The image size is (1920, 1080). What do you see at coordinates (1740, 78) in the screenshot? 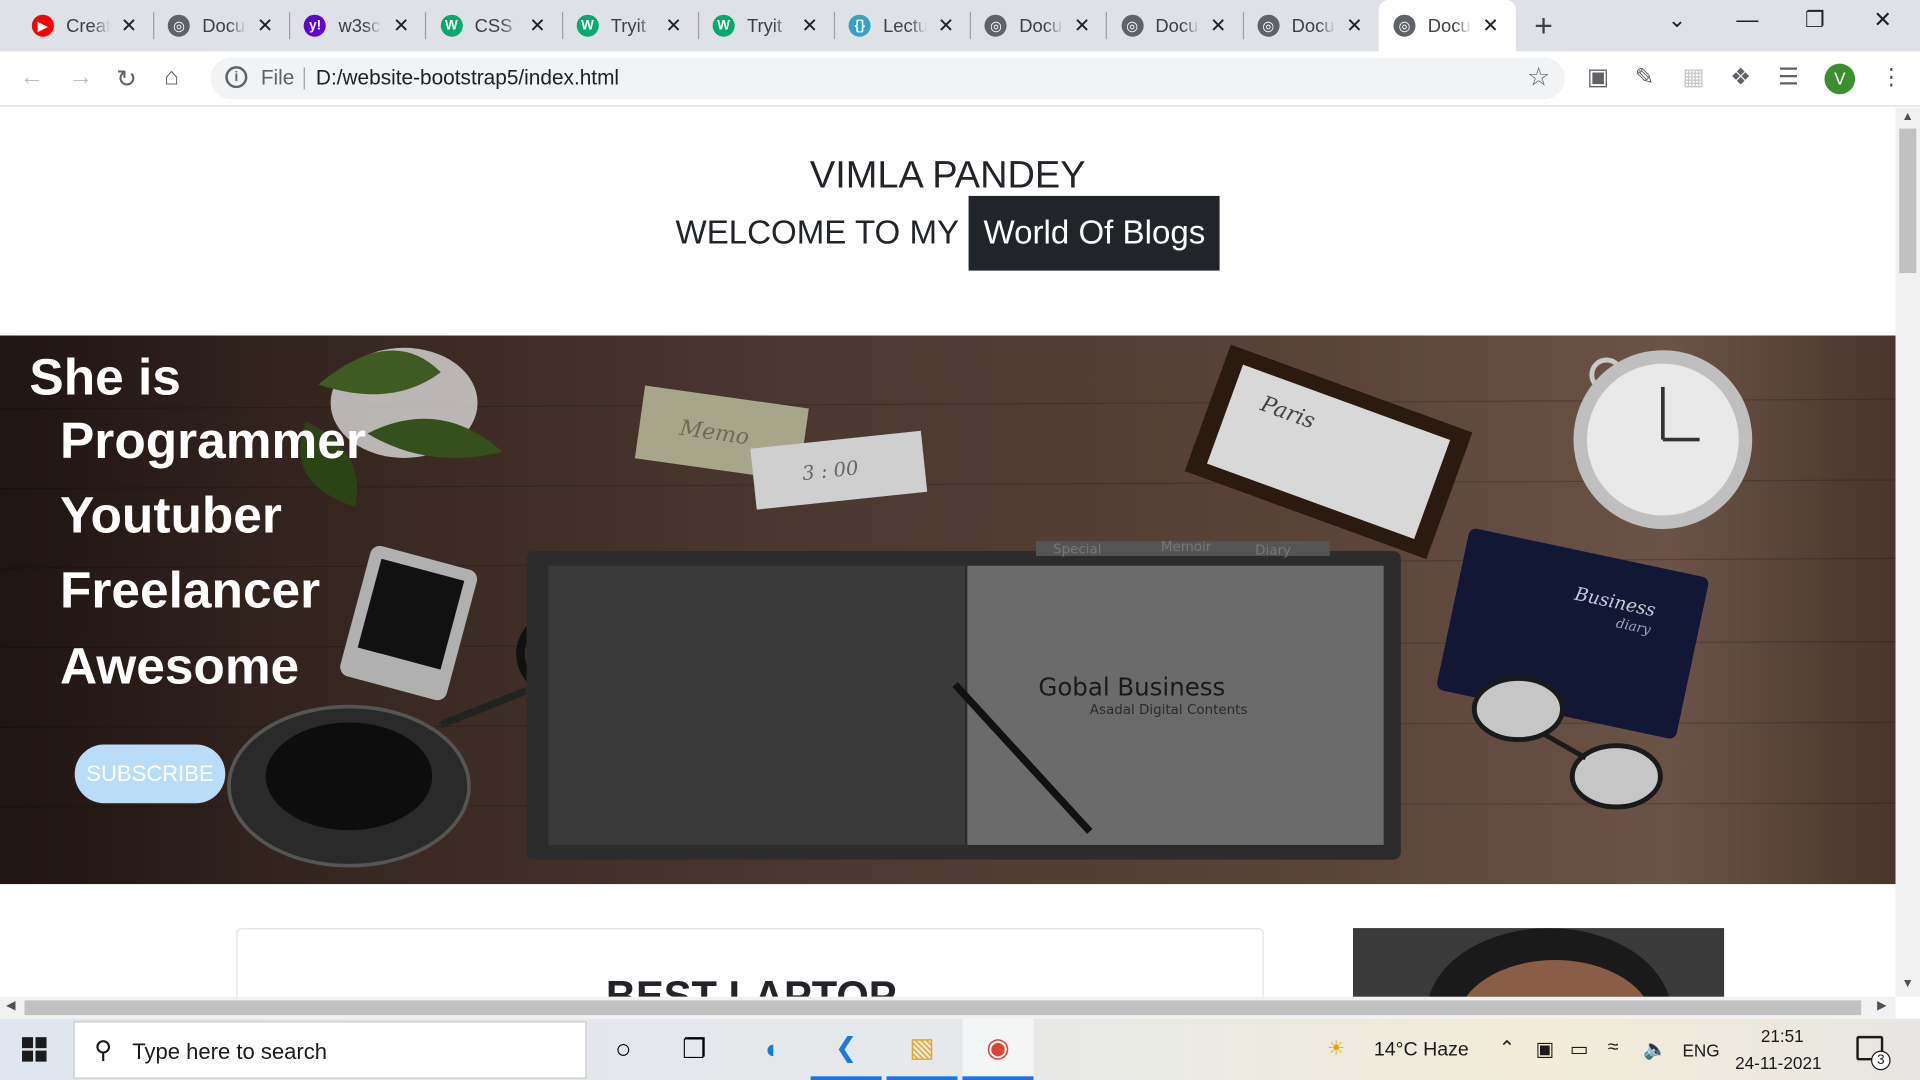
I see `extensions-puzzle-icon: ❖` at bounding box center [1740, 78].